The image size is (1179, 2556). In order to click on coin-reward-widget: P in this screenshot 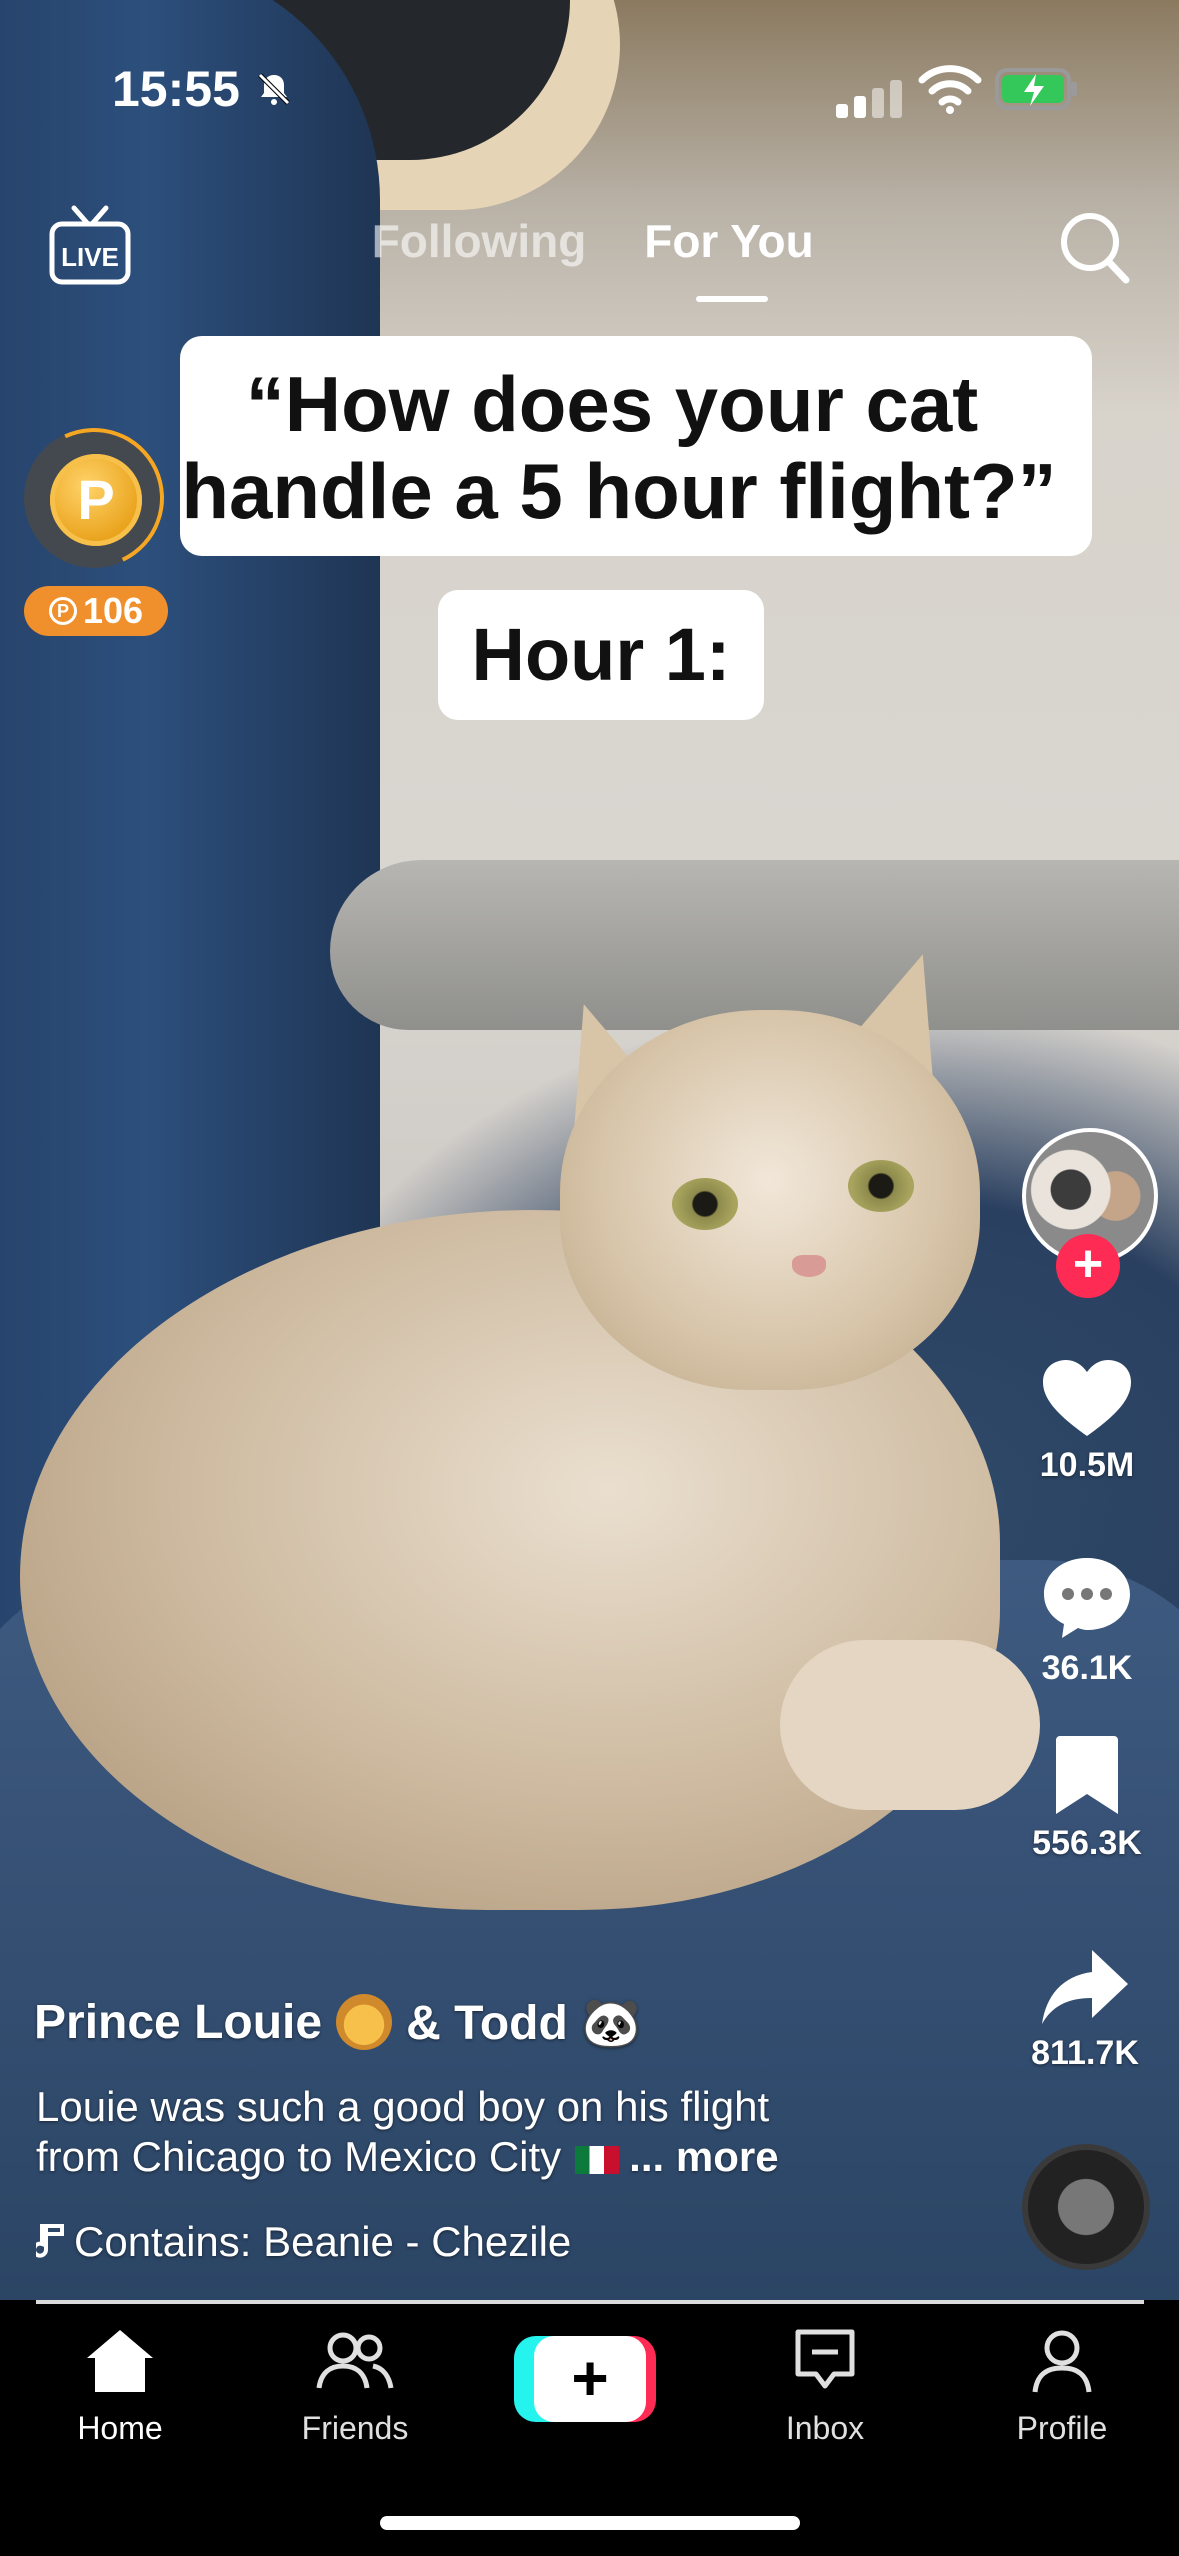, I will do `click(95, 500)`.